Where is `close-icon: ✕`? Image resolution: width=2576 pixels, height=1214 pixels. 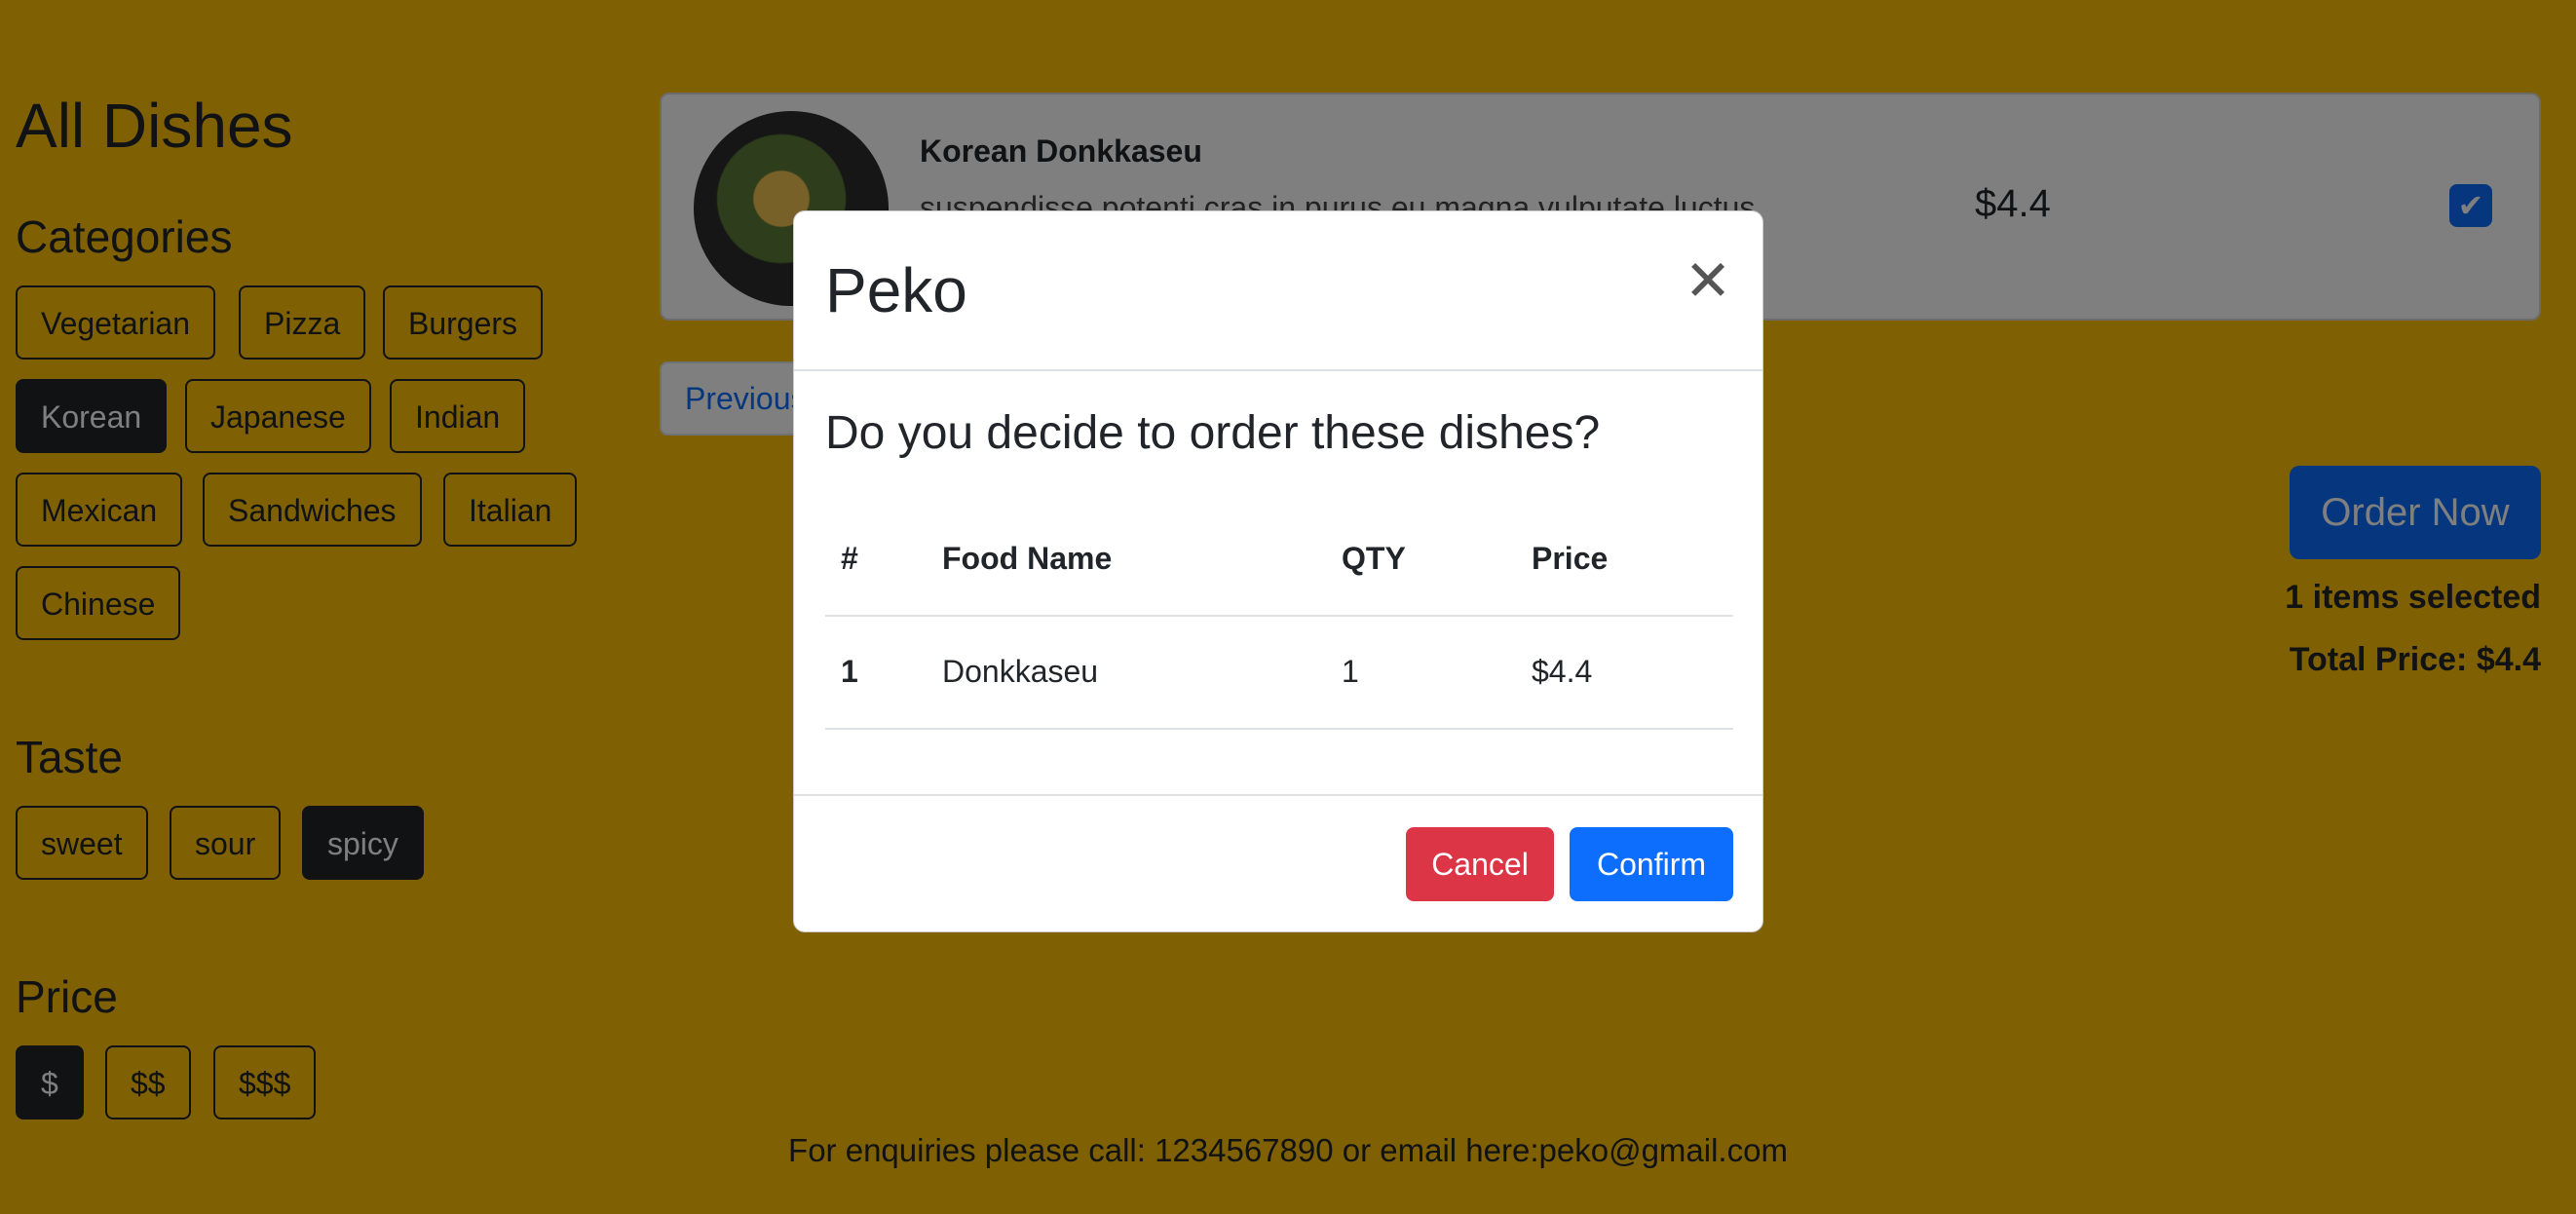
close-icon: ✕ is located at coordinates (1708, 281).